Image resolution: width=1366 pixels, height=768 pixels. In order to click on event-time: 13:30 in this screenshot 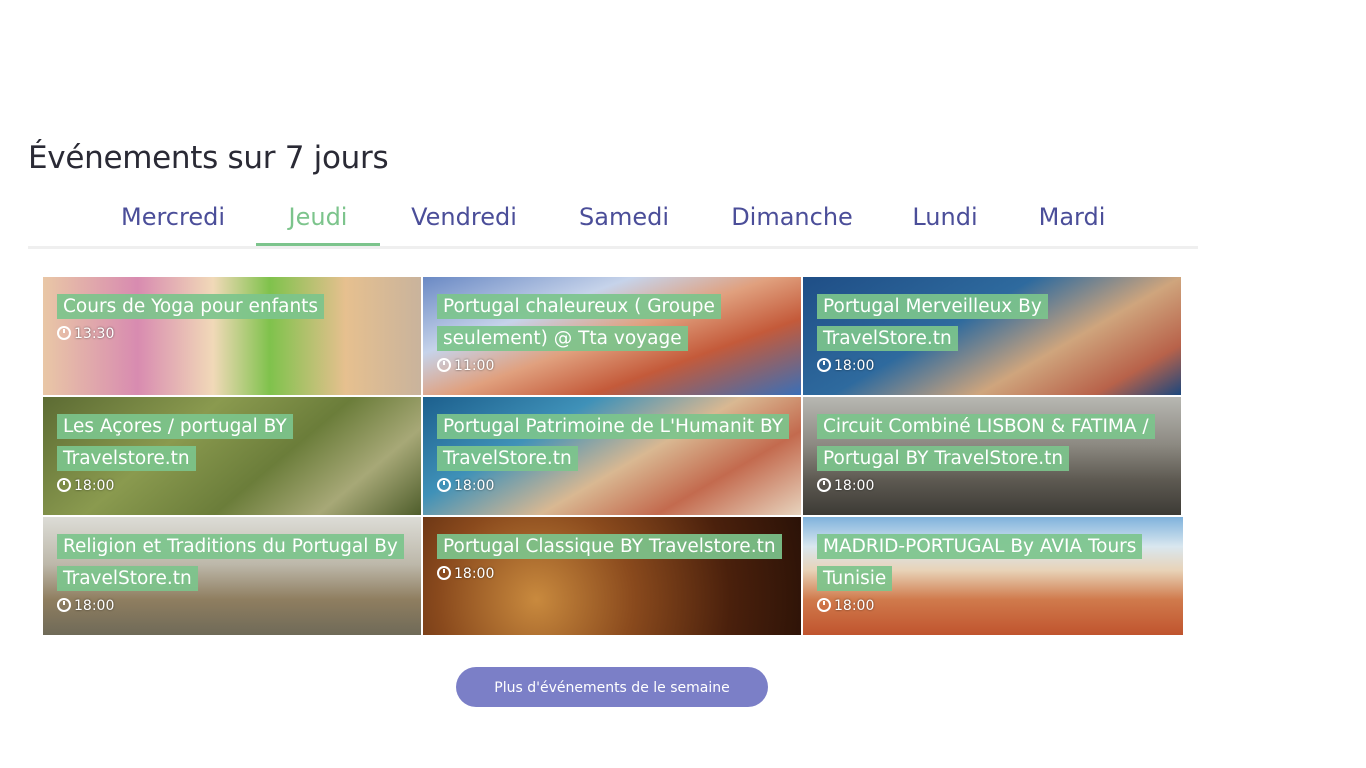, I will do `click(233, 334)`.